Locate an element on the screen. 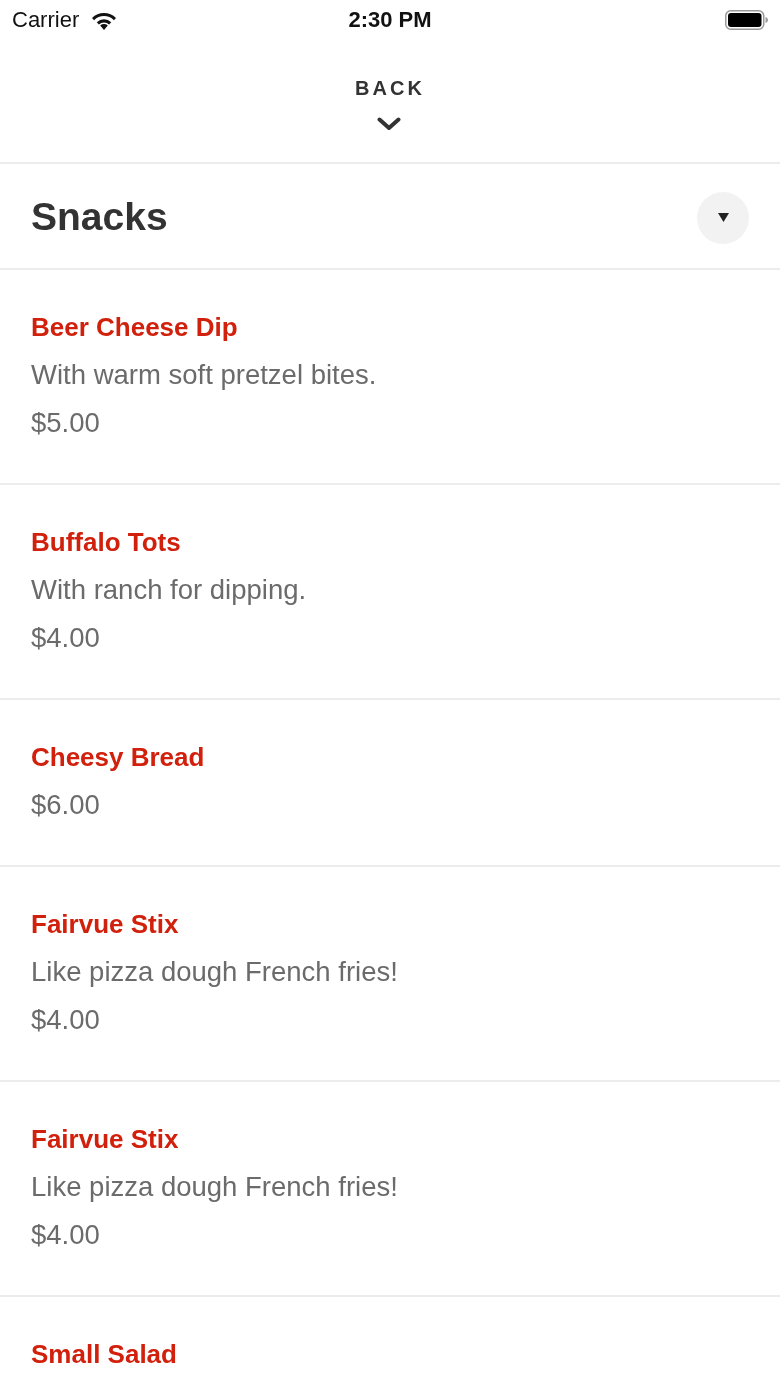  chevron-down-icon is located at coordinates (388, 124).